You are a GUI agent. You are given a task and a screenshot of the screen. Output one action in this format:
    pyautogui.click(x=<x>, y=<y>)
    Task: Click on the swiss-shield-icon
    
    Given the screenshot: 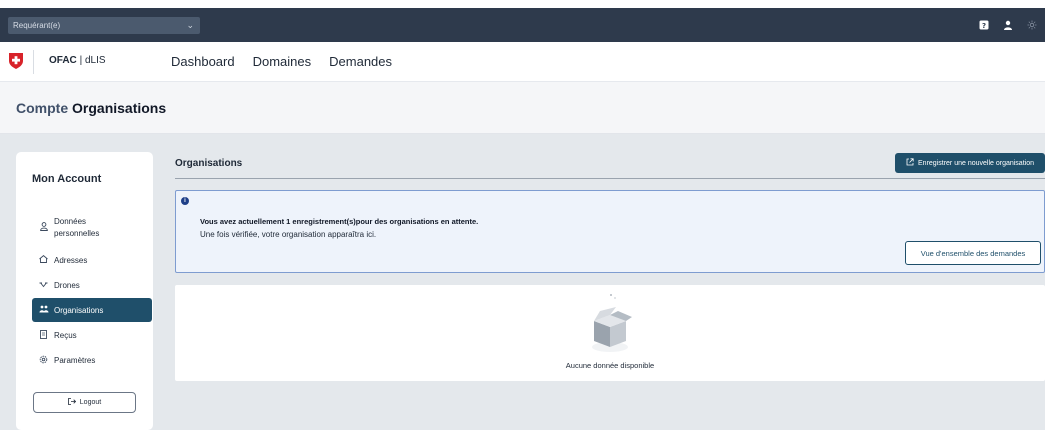 What is the action you would take?
    pyautogui.click(x=16, y=61)
    